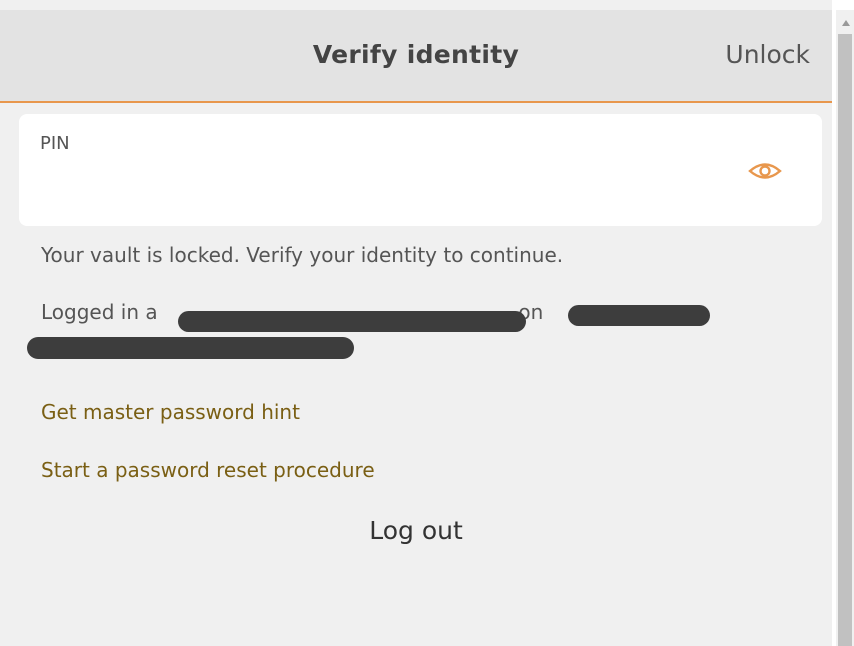  What do you see at coordinates (392, 188) in the screenshot?
I see `pin-input` at bounding box center [392, 188].